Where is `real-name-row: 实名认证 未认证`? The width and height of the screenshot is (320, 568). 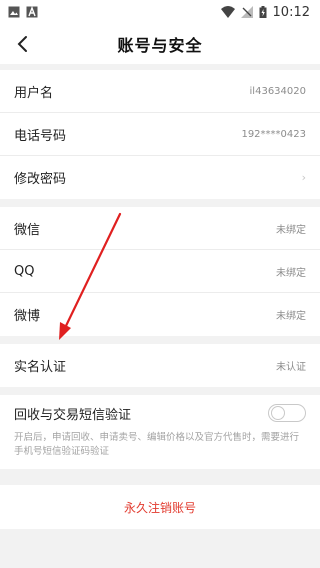
real-name-row: 实名认证 未认证 is located at coordinates (160, 365).